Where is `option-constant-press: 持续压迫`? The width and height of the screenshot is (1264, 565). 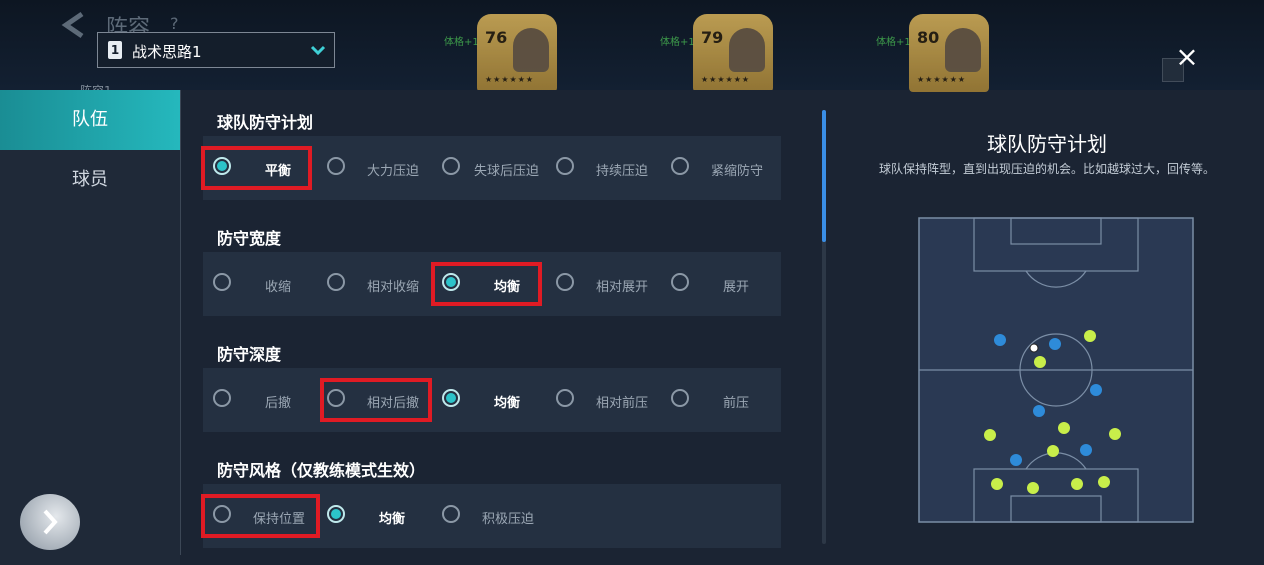 option-constant-press: 持续压迫 is located at coordinates (603, 168).